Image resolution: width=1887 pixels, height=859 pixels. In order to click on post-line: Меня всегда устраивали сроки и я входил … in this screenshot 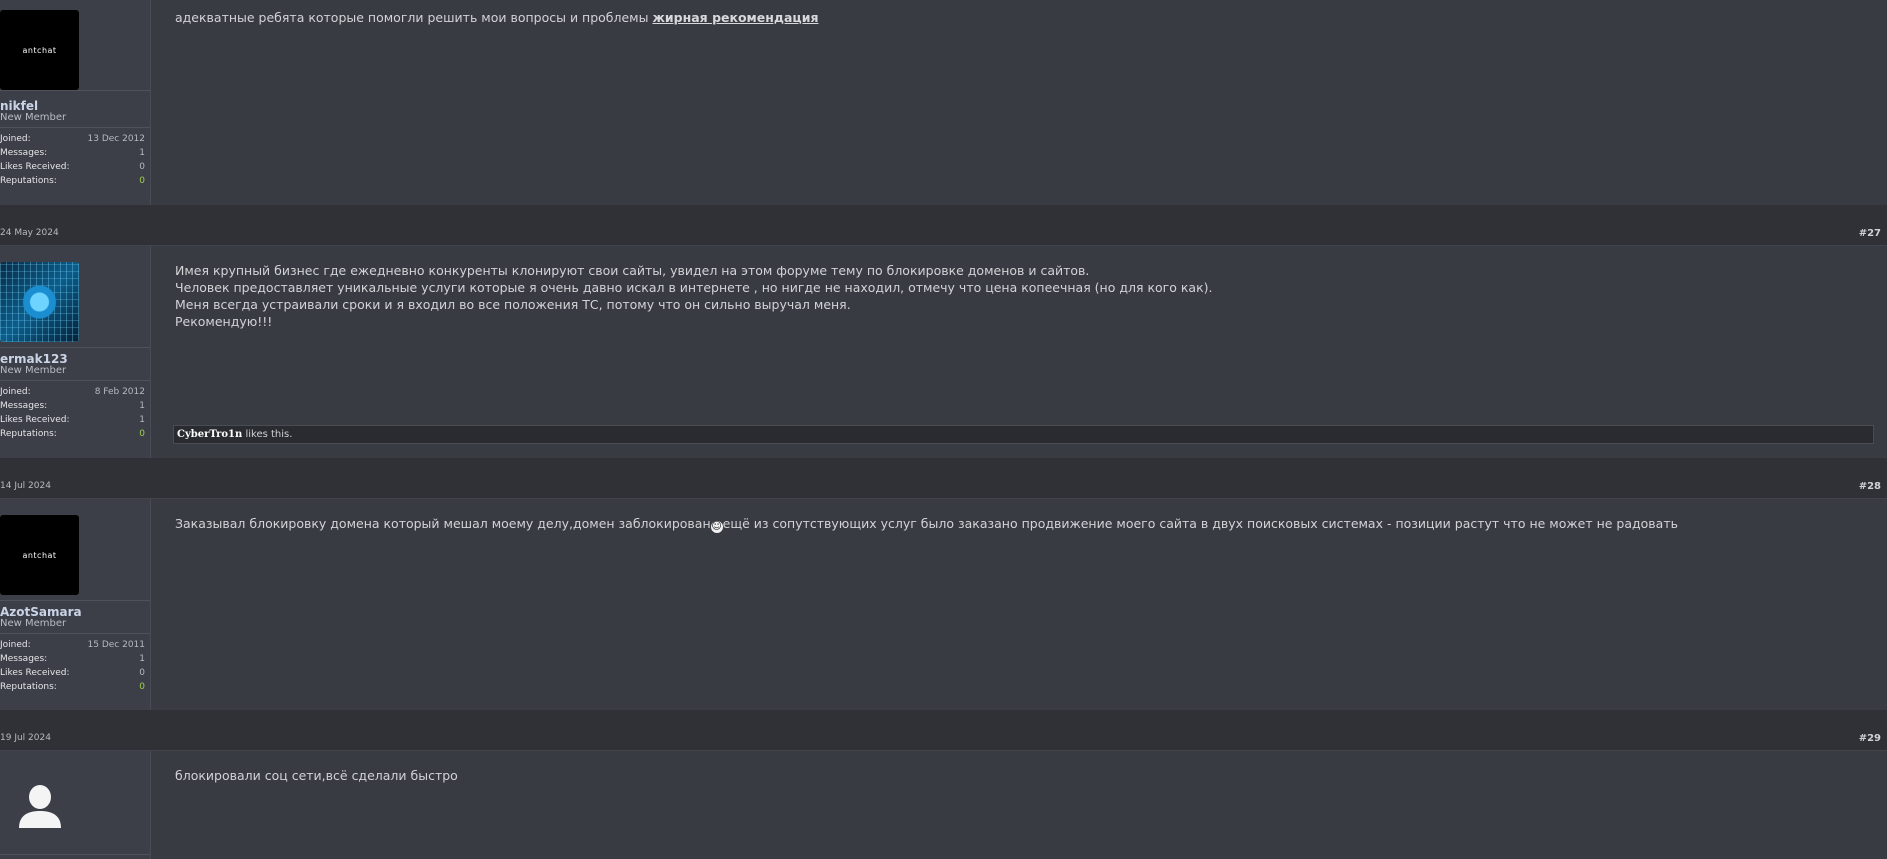, I will do `click(513, 304)`.